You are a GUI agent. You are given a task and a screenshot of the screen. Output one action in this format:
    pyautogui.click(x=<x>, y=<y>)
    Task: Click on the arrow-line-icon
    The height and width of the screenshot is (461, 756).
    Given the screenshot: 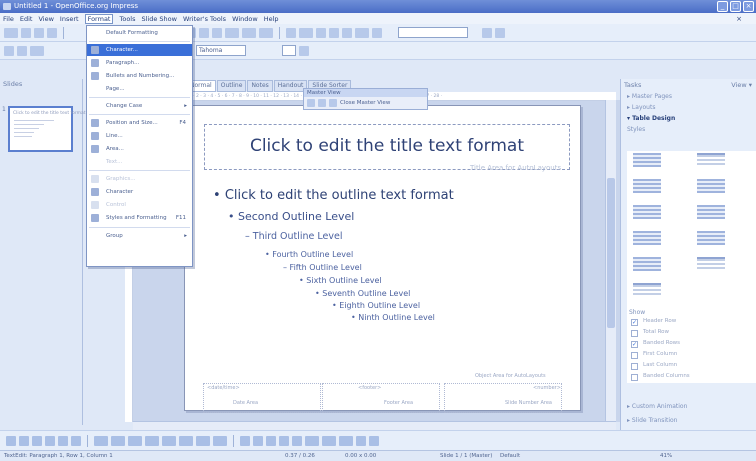 What is the action you would take?
    pyautogui.click(x=37, y=440)
    